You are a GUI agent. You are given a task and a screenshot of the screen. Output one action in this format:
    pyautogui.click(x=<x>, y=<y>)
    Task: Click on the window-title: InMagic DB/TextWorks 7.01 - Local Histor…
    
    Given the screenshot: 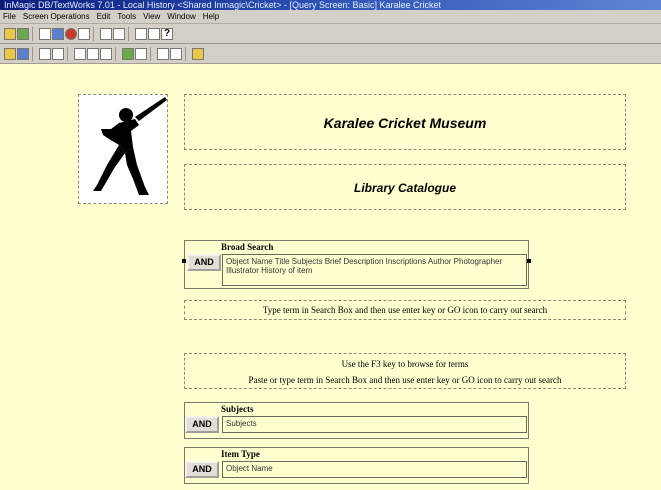 What is the action you would take?
    pyautogui.click(x=222, y=5)
    